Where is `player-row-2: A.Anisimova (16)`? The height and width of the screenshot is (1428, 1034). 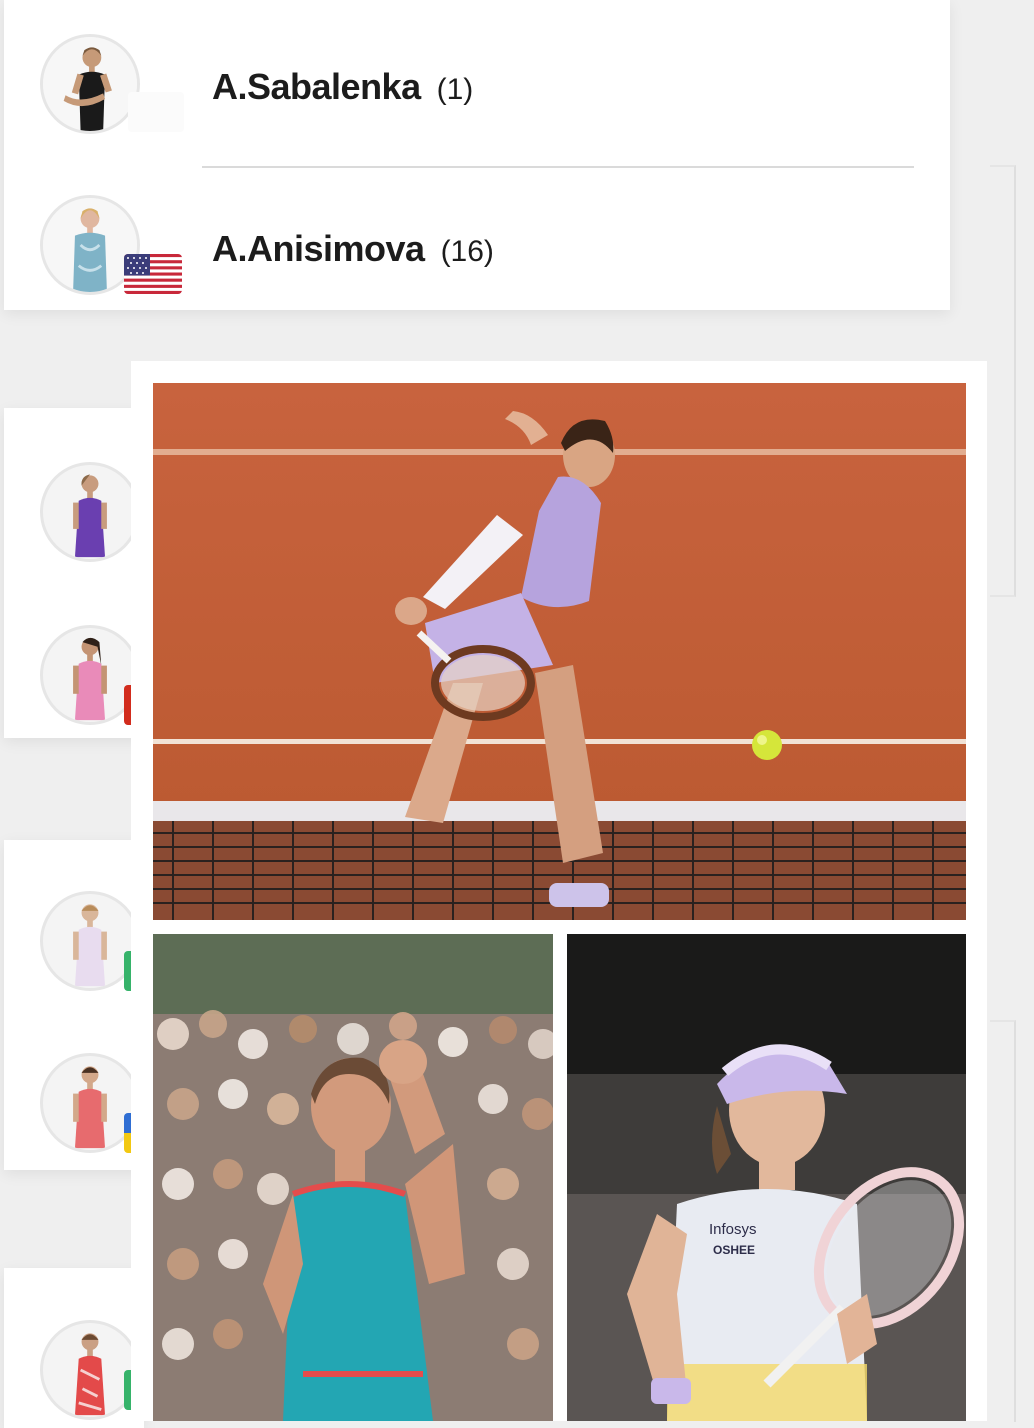 player-row-2: A.Anisimova (16) is located at coordinates (477, 239).